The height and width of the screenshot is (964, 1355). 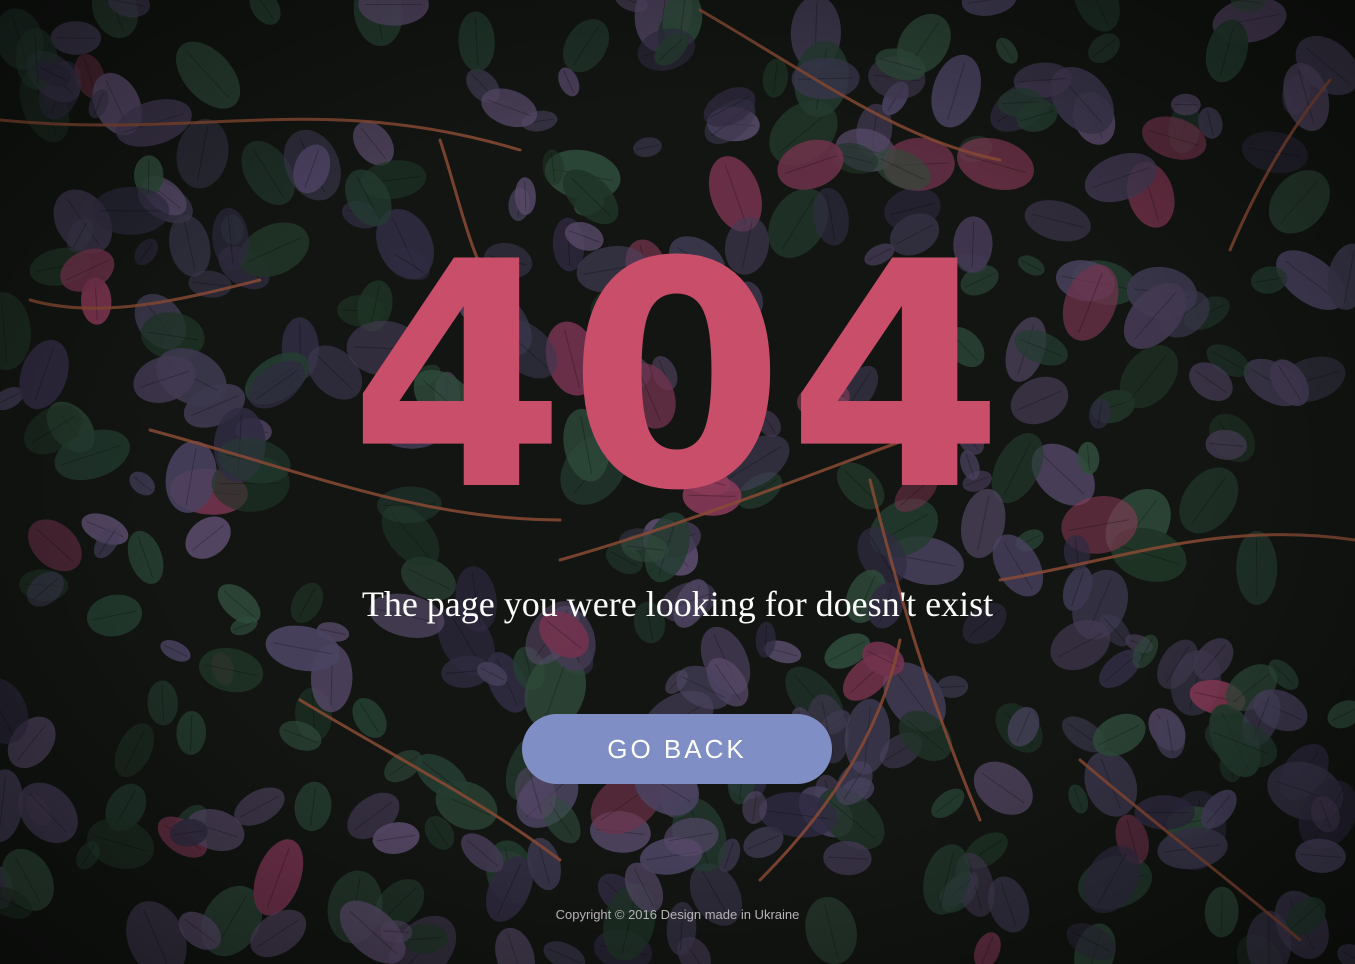 What do you see at coordinates (677, 914) in the screenshot?
I see `copyright-footer: Copyright © 2016 Design made in Ukraine` at bounding box center [677, 914].